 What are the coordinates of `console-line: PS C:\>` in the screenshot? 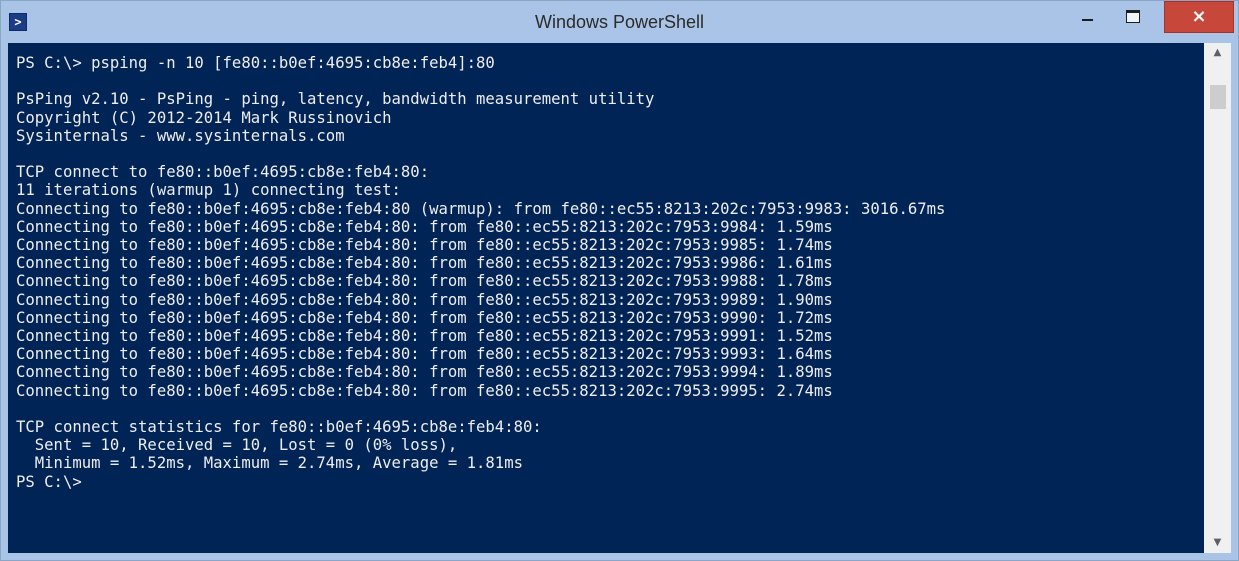 It's located at (49, 481).